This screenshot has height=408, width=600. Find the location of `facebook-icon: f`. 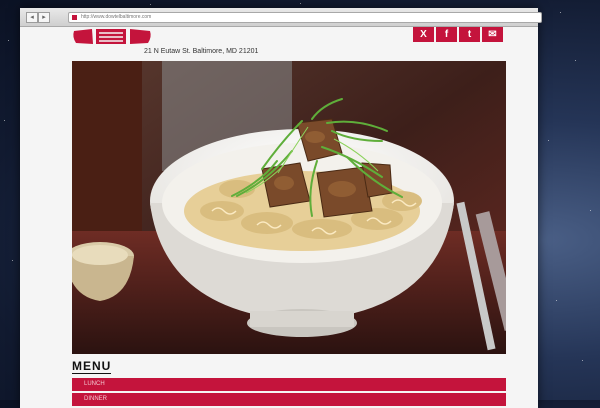

facebook-icon: f is located at coordinates (446, 34).